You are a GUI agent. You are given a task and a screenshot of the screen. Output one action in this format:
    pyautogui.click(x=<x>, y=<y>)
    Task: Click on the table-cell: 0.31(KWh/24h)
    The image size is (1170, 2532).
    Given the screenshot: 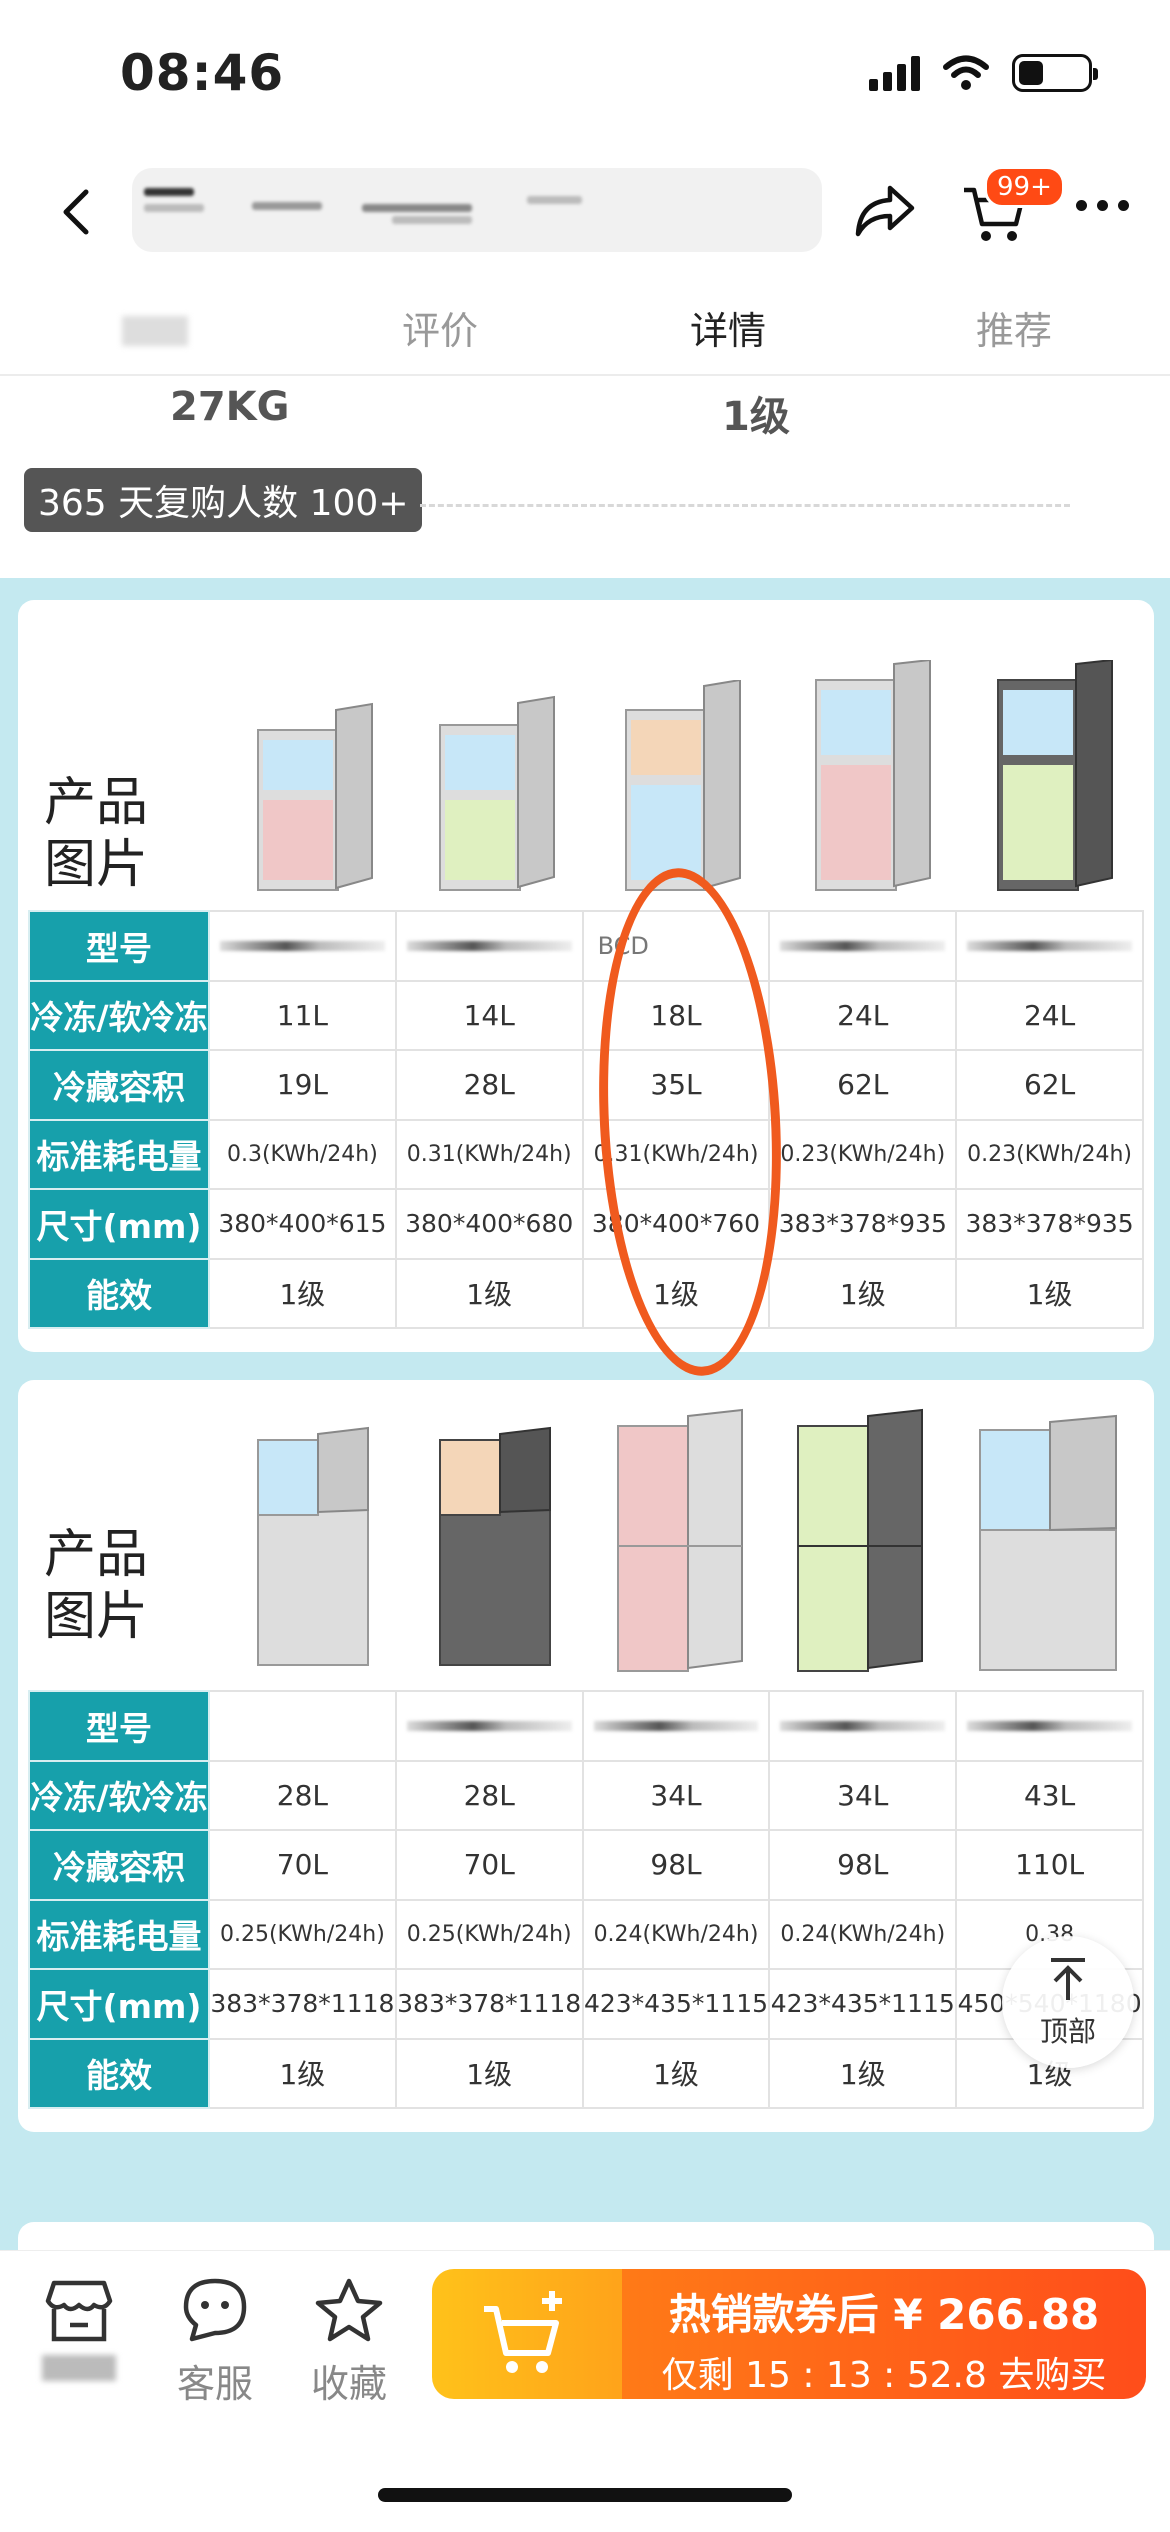 What is the action you would take?
    pyautogui.click(x=489, y=1154)
    